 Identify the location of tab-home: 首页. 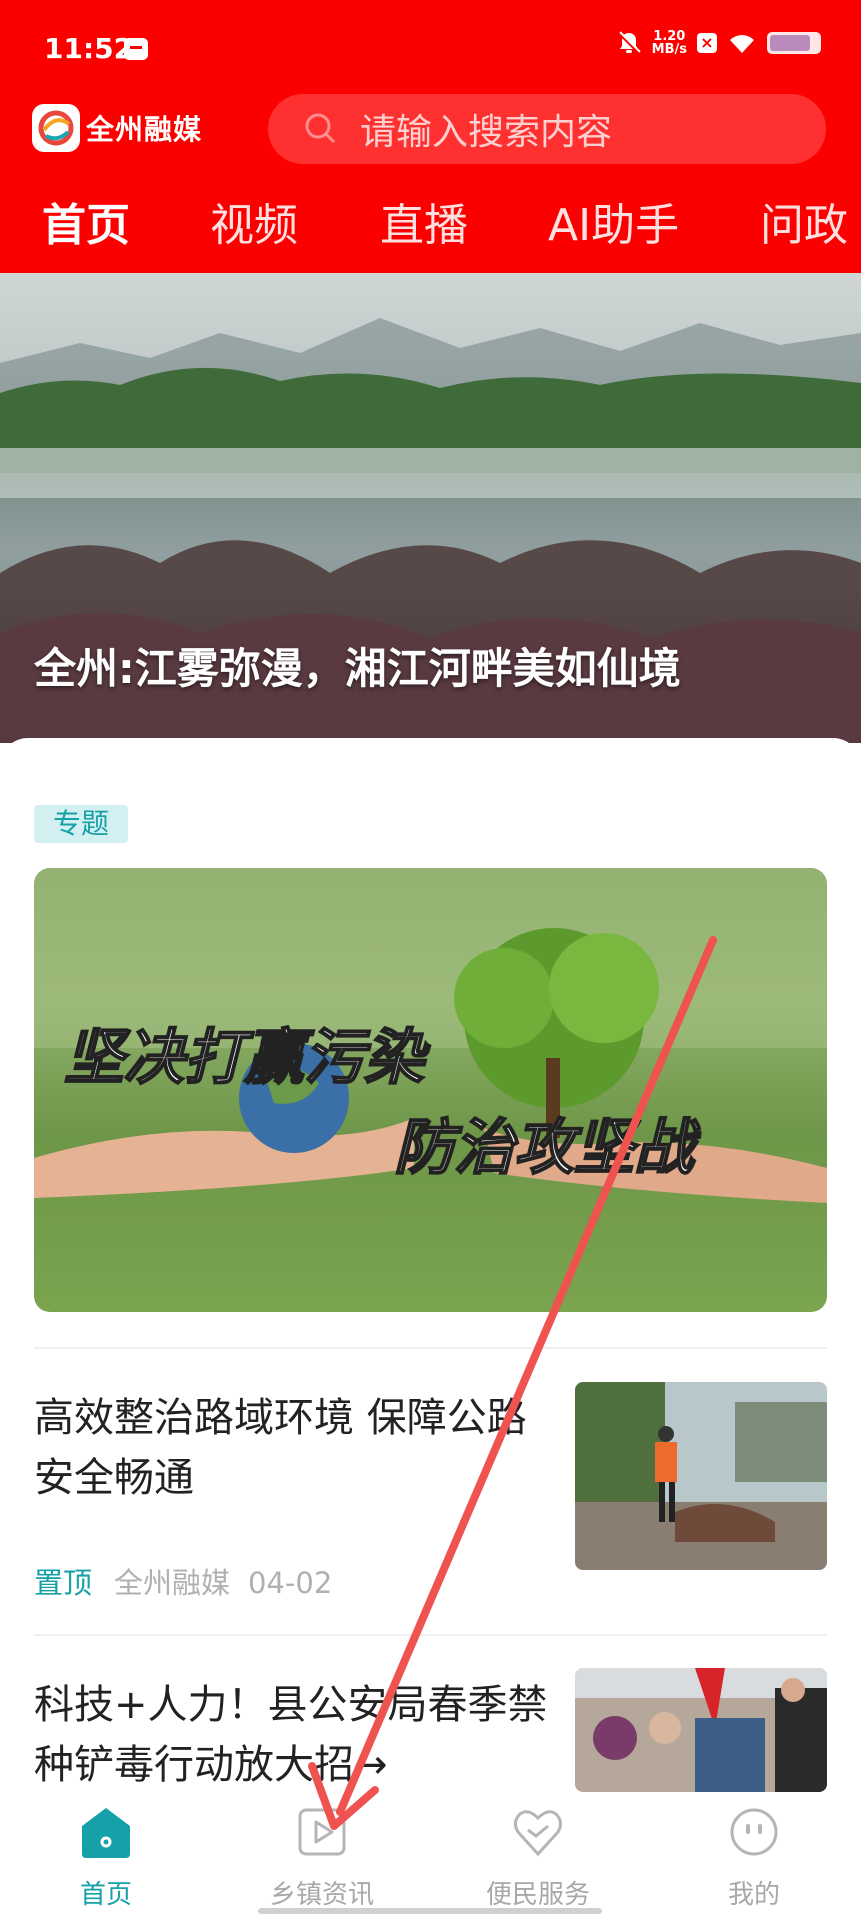
(86, 226).